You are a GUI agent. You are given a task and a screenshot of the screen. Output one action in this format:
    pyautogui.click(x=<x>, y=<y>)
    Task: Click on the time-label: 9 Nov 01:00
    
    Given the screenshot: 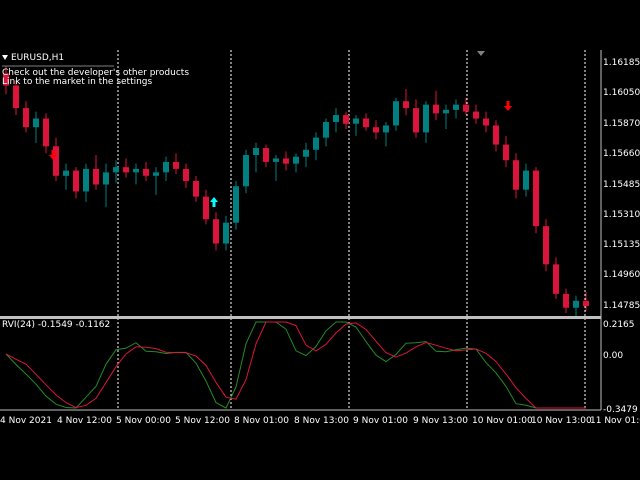 What is the action you would take?
    pyautogui.click(x=380, y=421)
    